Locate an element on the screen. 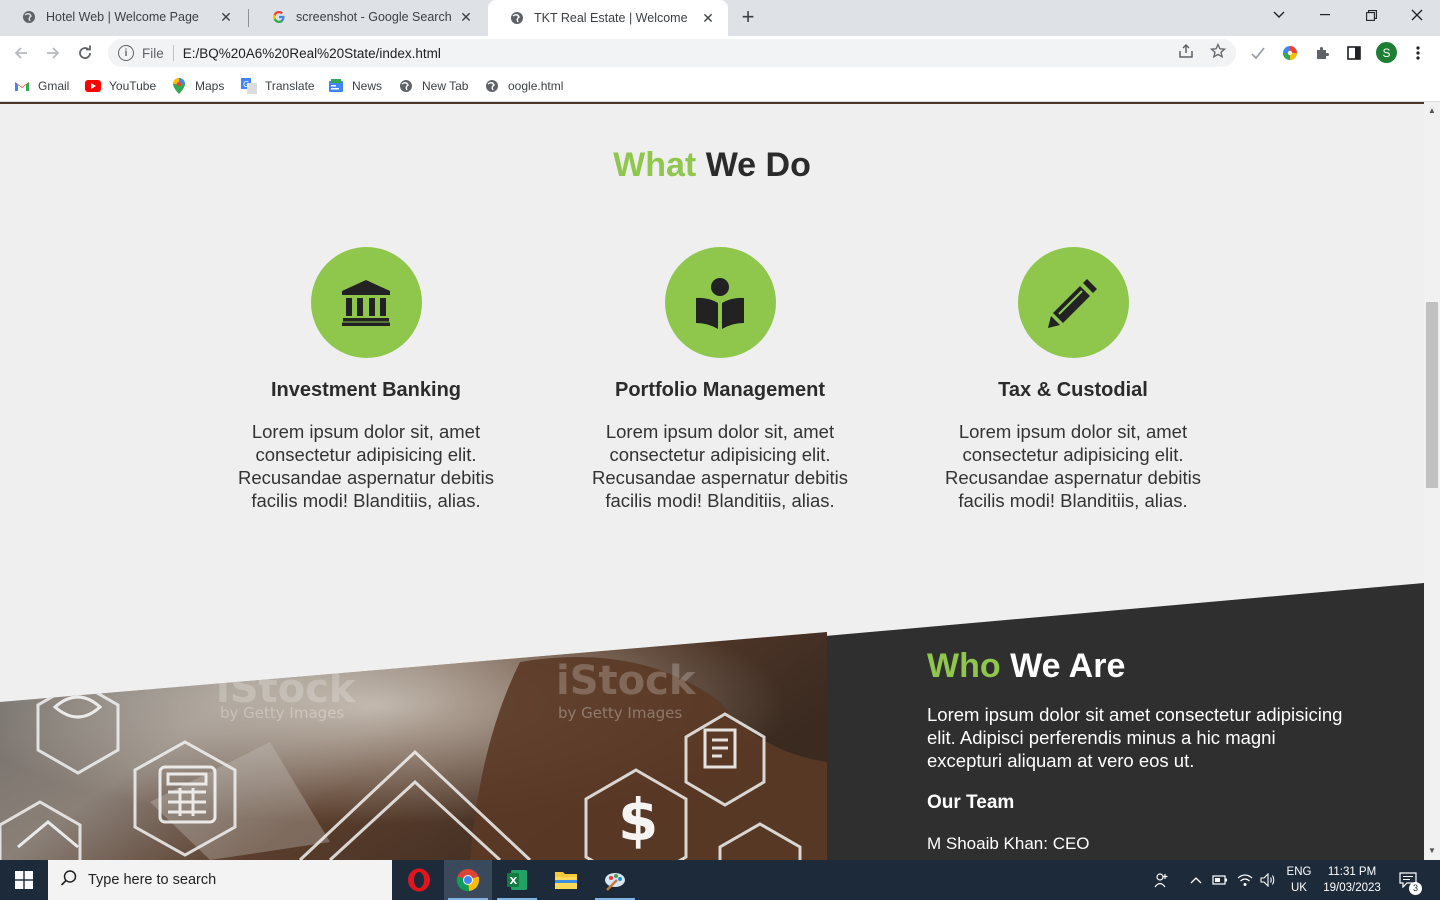  title-rest: We Are is located at coordinates (1068, 666).